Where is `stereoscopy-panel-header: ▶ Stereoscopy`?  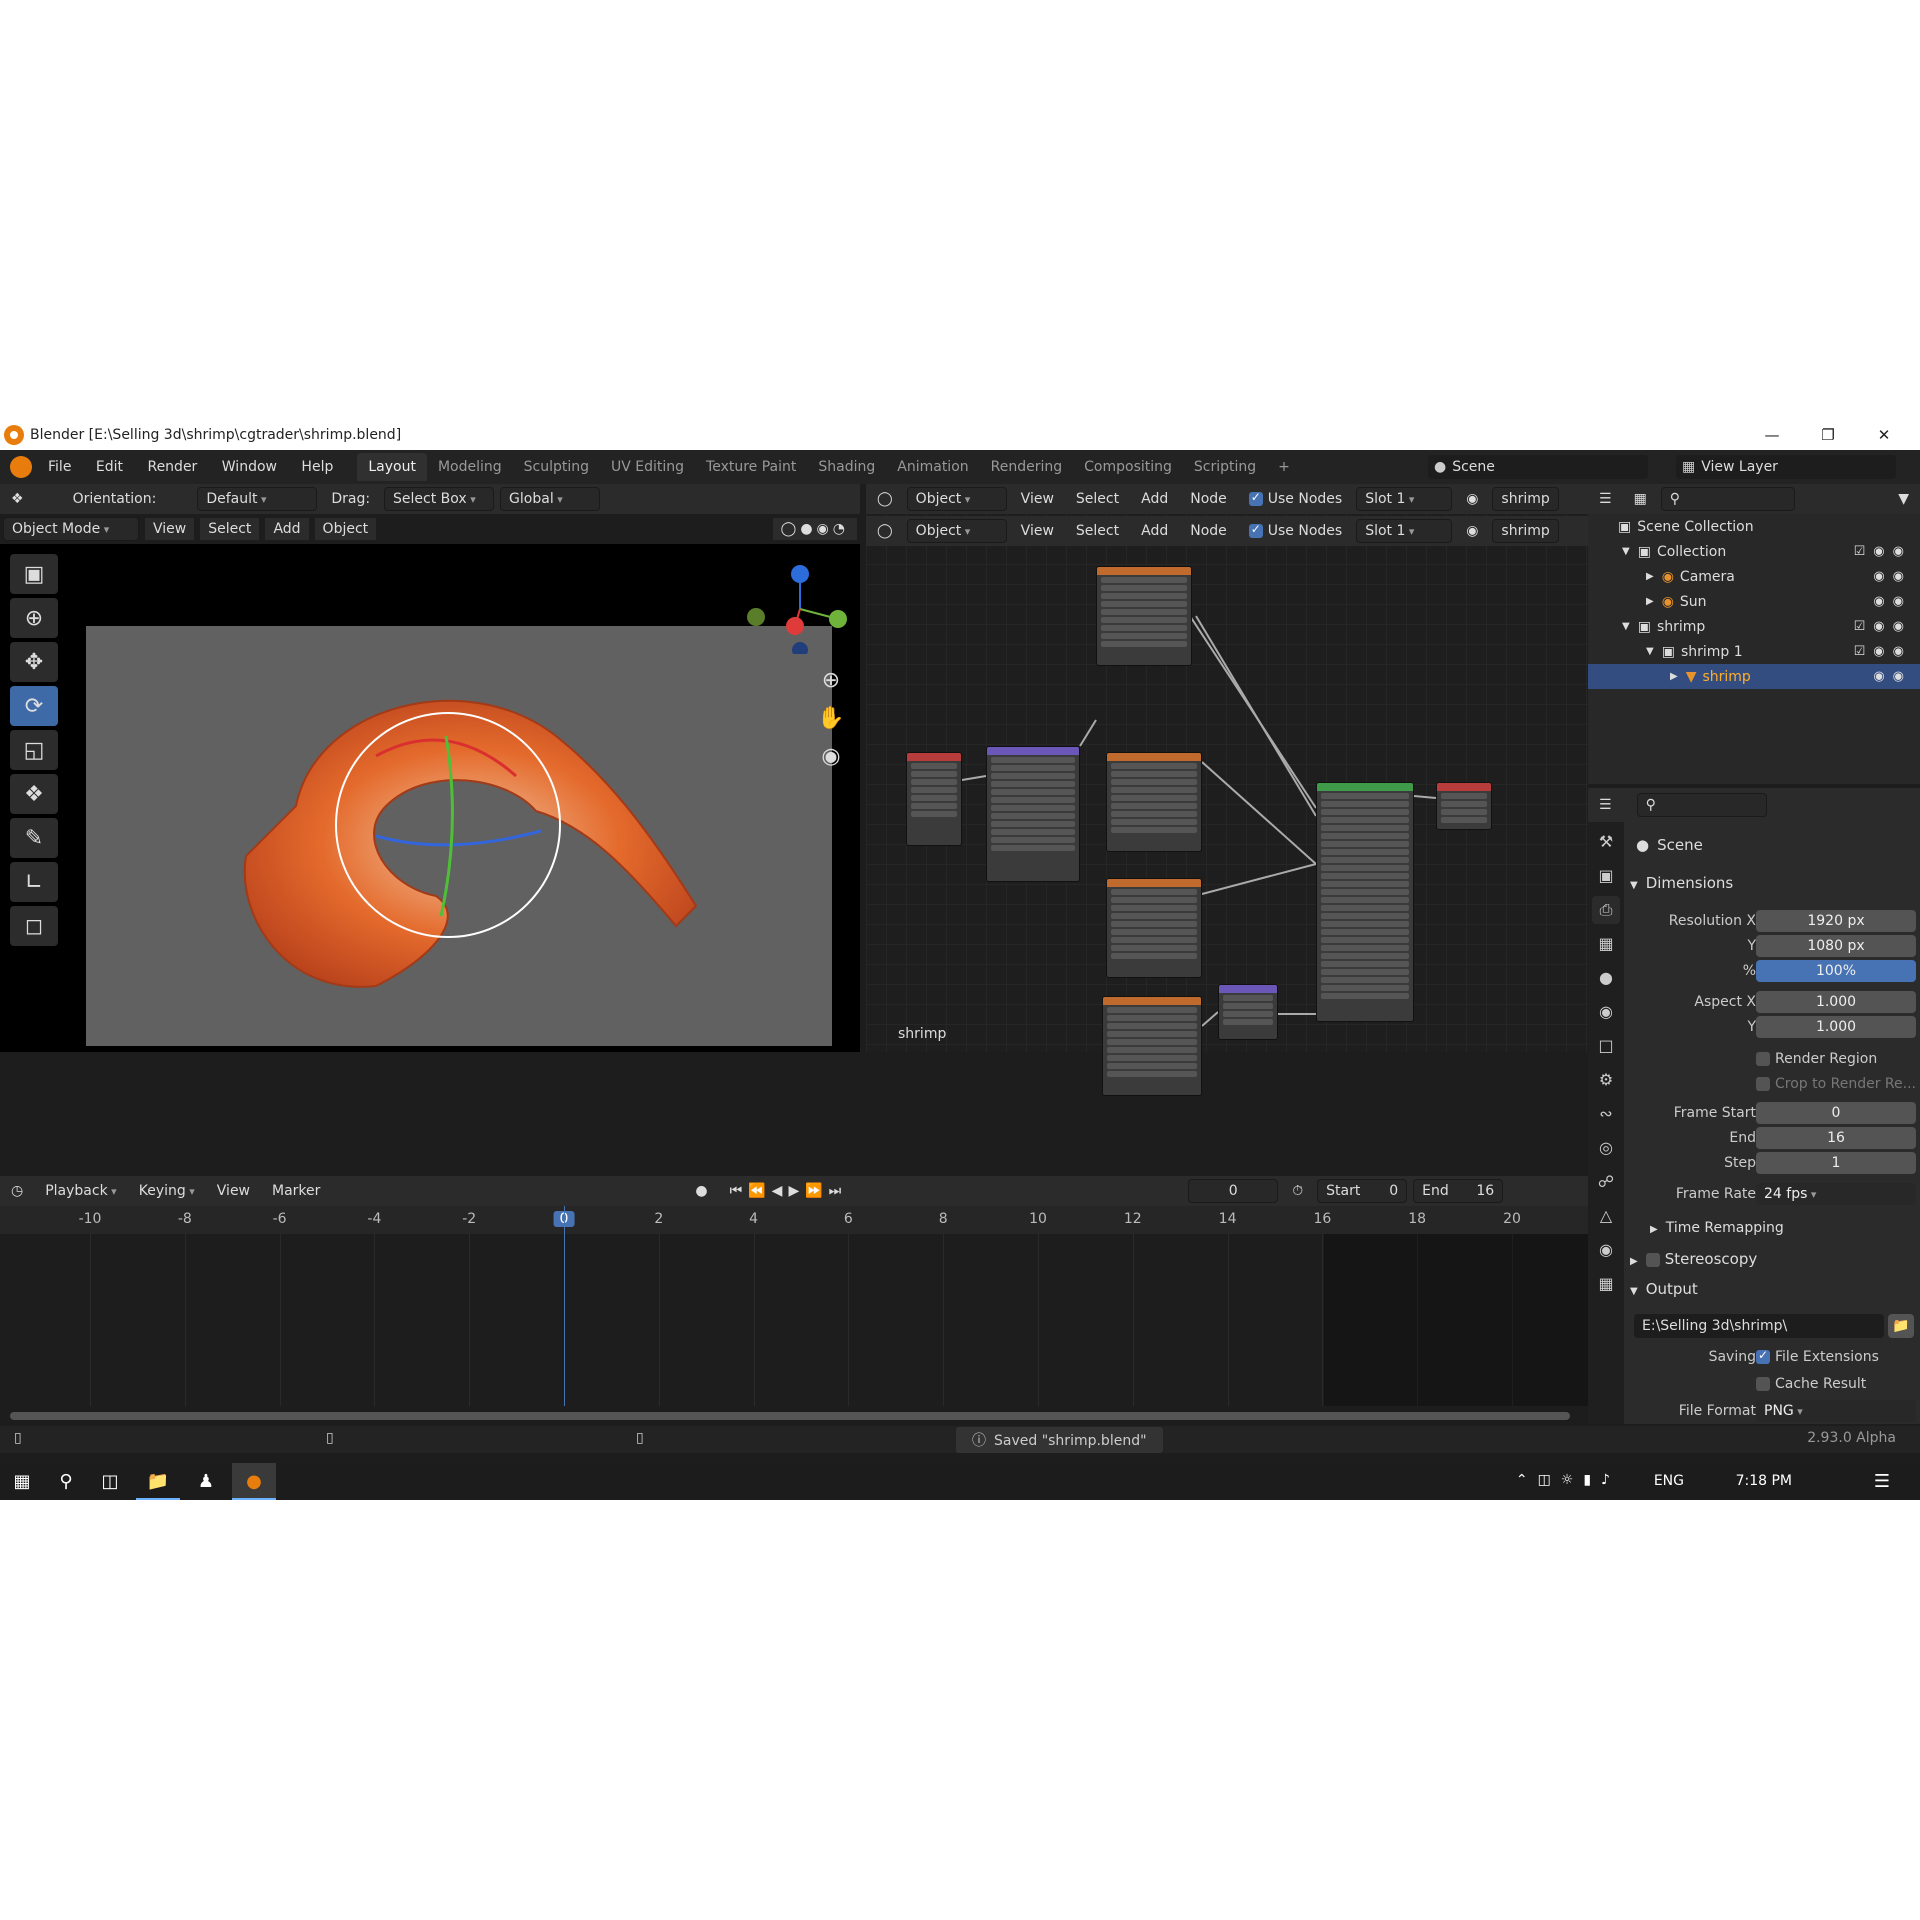 stereoscopy-panel-header: ▶ Stereoscopy is located at coordinates (1693, 1259).